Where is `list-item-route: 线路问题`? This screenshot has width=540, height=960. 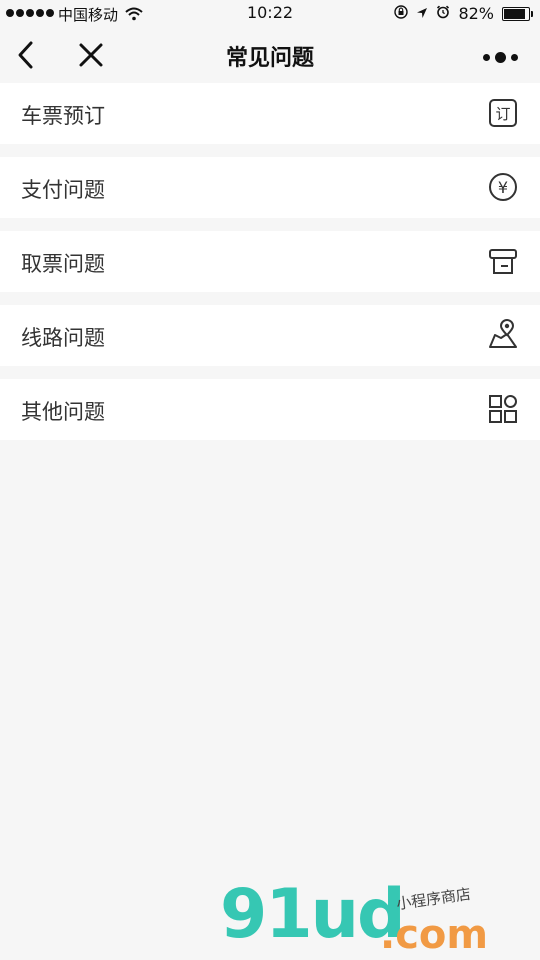 list-item-route: 线路问题 is located at coordinates (270, 335).